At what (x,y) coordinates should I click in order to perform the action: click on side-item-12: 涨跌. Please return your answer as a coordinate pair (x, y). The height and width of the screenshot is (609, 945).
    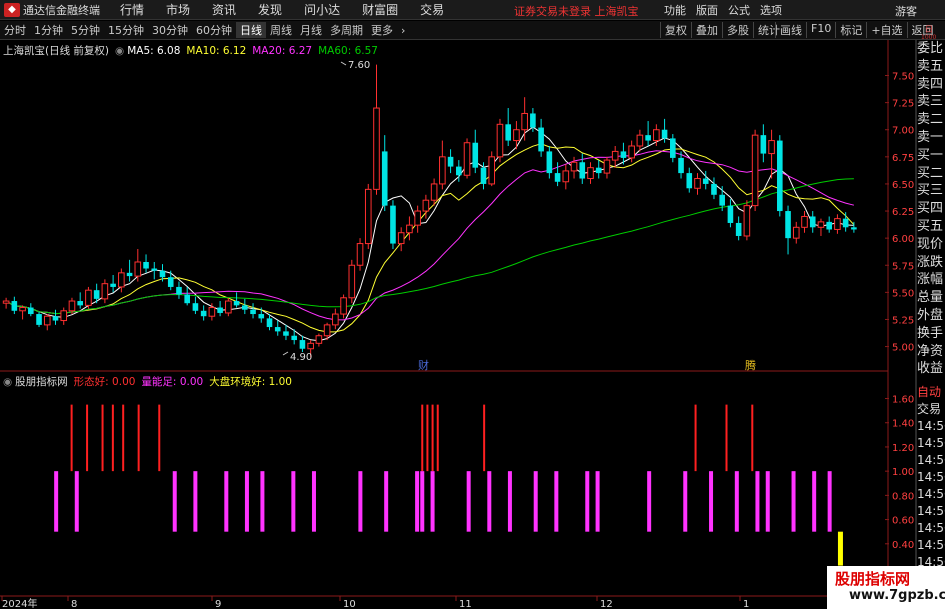
    Looking at the image, I should click on (931, 263).